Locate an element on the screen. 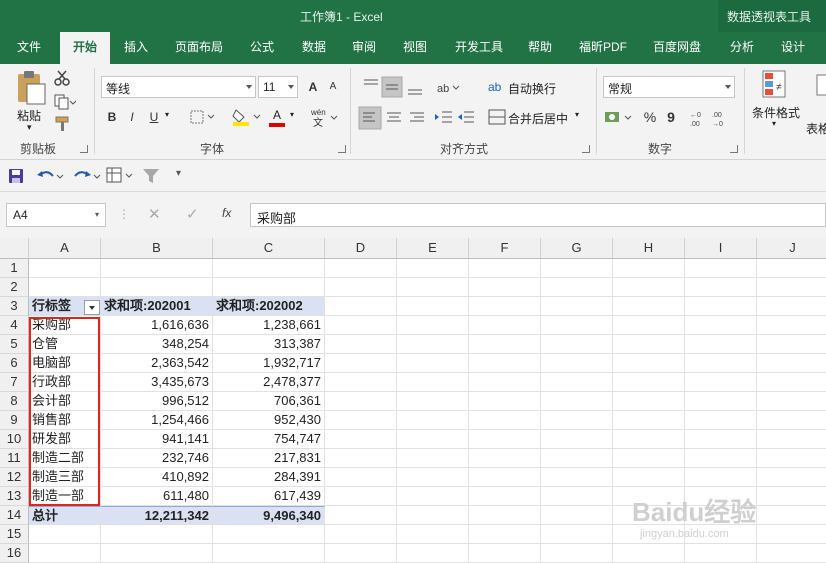 This screenshot has width=826, height=563. pivot-value-cell: 941,141 is located at coordinates (157, 439).